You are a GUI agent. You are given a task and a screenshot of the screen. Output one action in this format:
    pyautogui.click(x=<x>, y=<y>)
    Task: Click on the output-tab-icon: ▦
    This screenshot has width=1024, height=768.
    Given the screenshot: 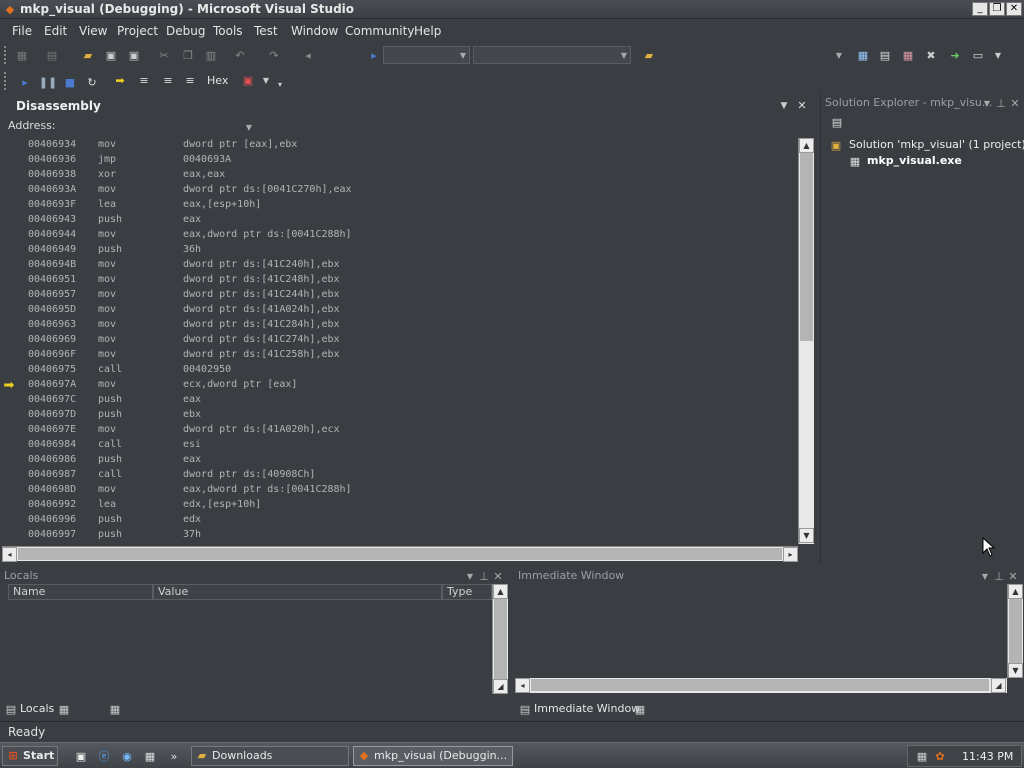 What is the action you would take?
    pyautogui.click(x=640, y=709)
    